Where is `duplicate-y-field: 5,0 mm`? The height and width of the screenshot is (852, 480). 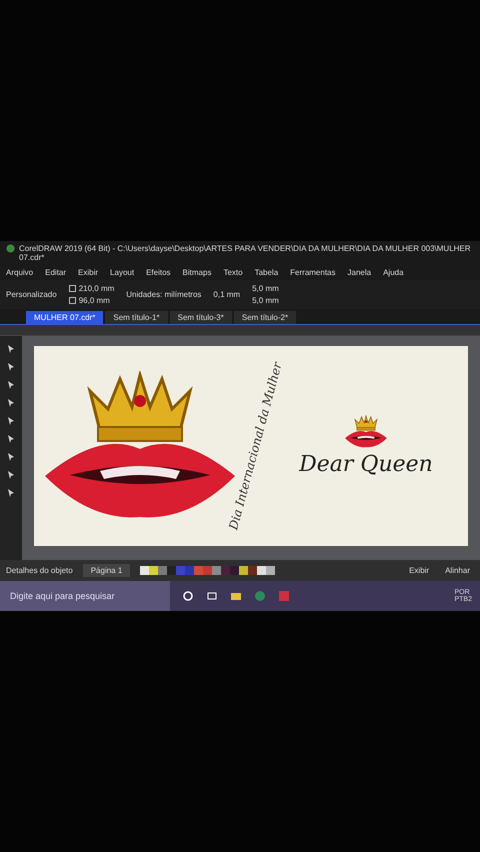 duplicate-y-field: 5,0 mm is located at coordinates (265, 300).